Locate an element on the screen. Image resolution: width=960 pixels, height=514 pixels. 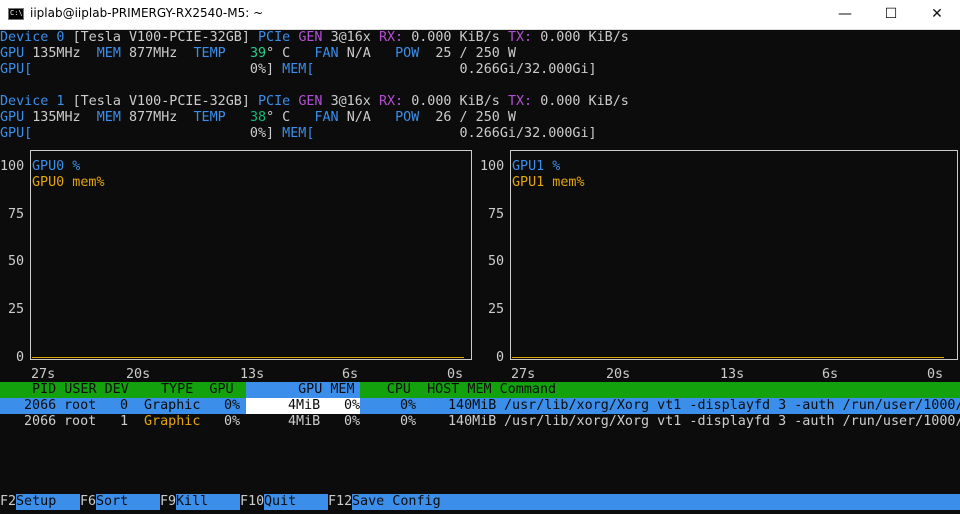
window-title: iiplab@iiplab-PRIMERGY-RX2540-M5: ~ is located at coordinates (147, 13).